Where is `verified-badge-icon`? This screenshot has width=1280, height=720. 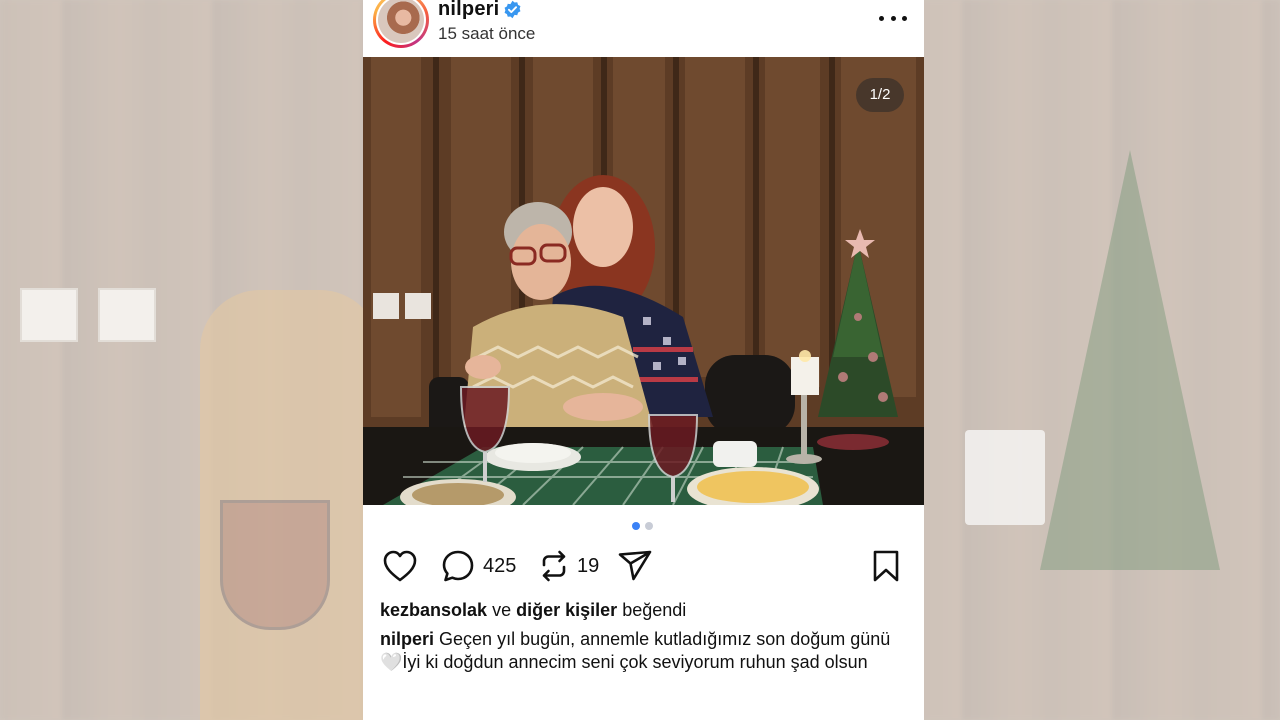 verified-badge-icon is located at coordinates (512, 9).